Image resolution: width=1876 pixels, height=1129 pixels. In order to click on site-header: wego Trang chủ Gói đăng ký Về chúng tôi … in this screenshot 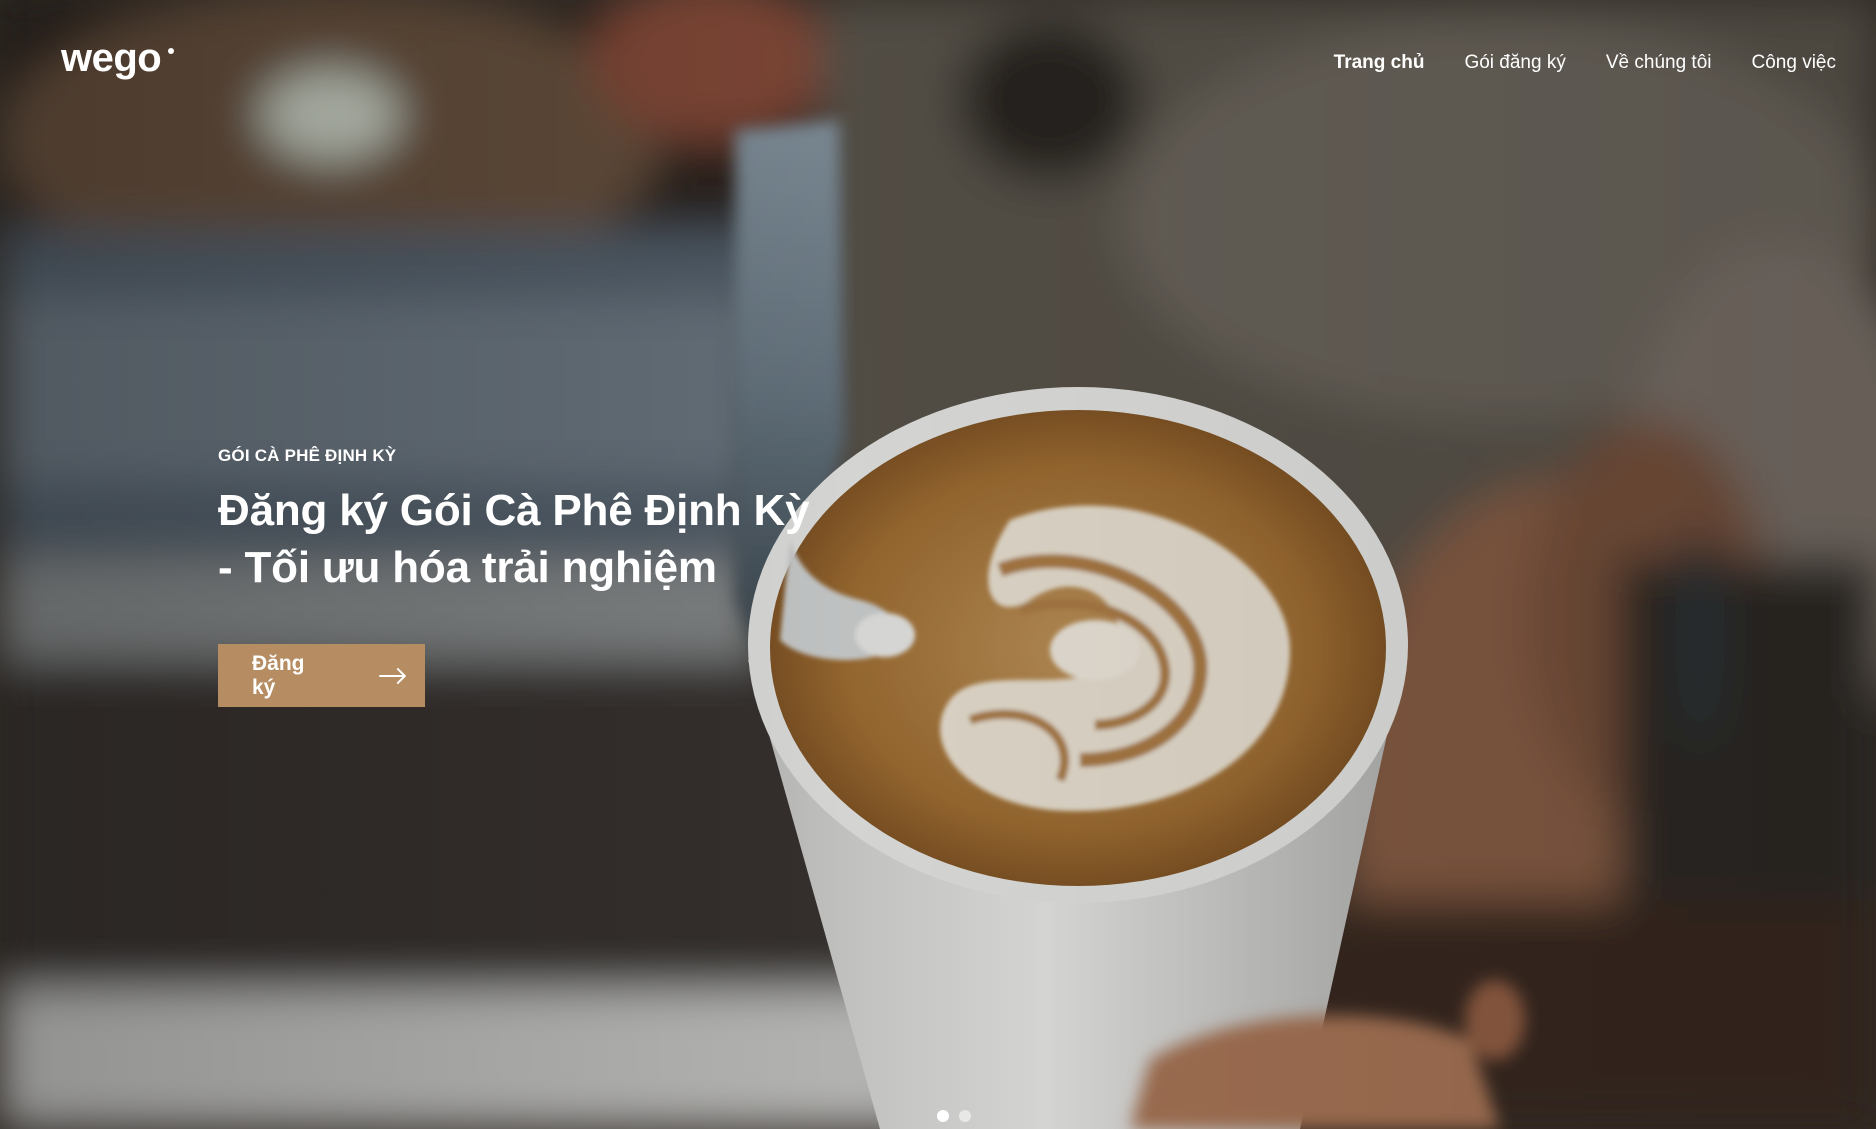, I will do `click(938, 65)`.